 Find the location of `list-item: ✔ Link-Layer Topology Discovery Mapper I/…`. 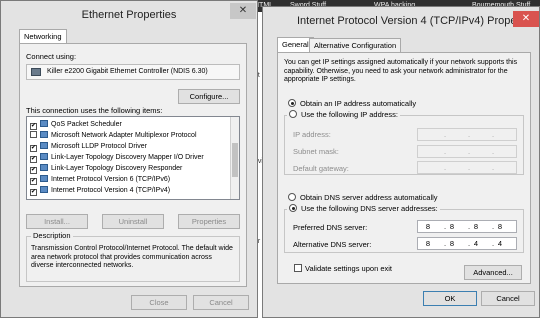

list-item: ✔ Link-Layer Topology Discovery Mapper I/… is located at coordinates (117, 158).